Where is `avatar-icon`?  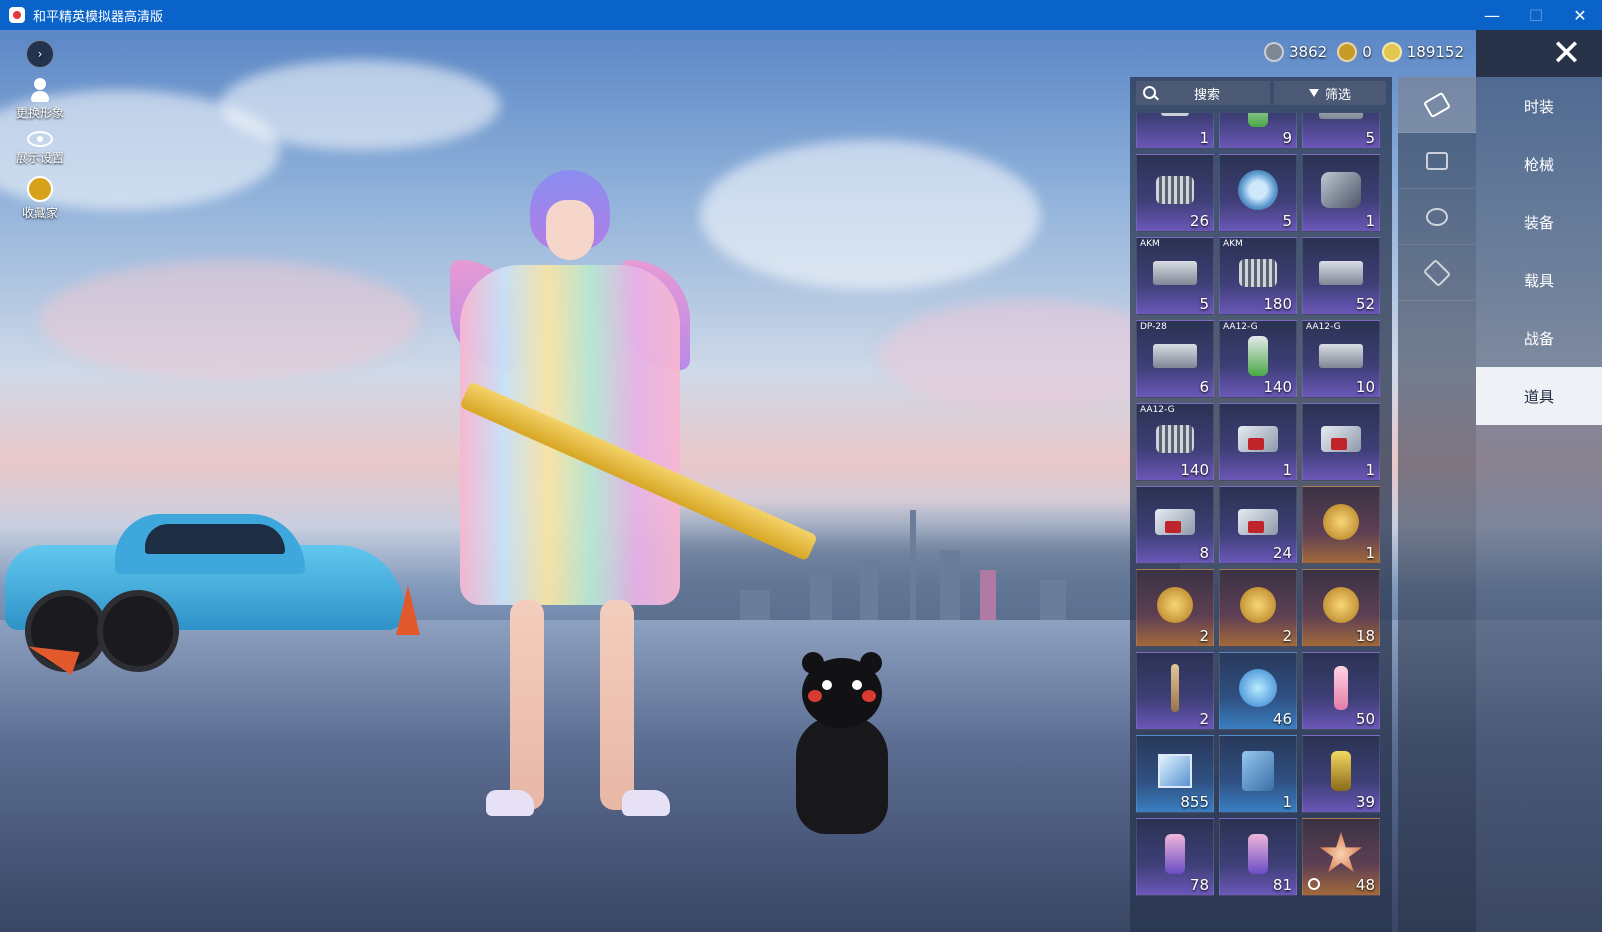 avatar-icon is located at coordinates (40, 91).